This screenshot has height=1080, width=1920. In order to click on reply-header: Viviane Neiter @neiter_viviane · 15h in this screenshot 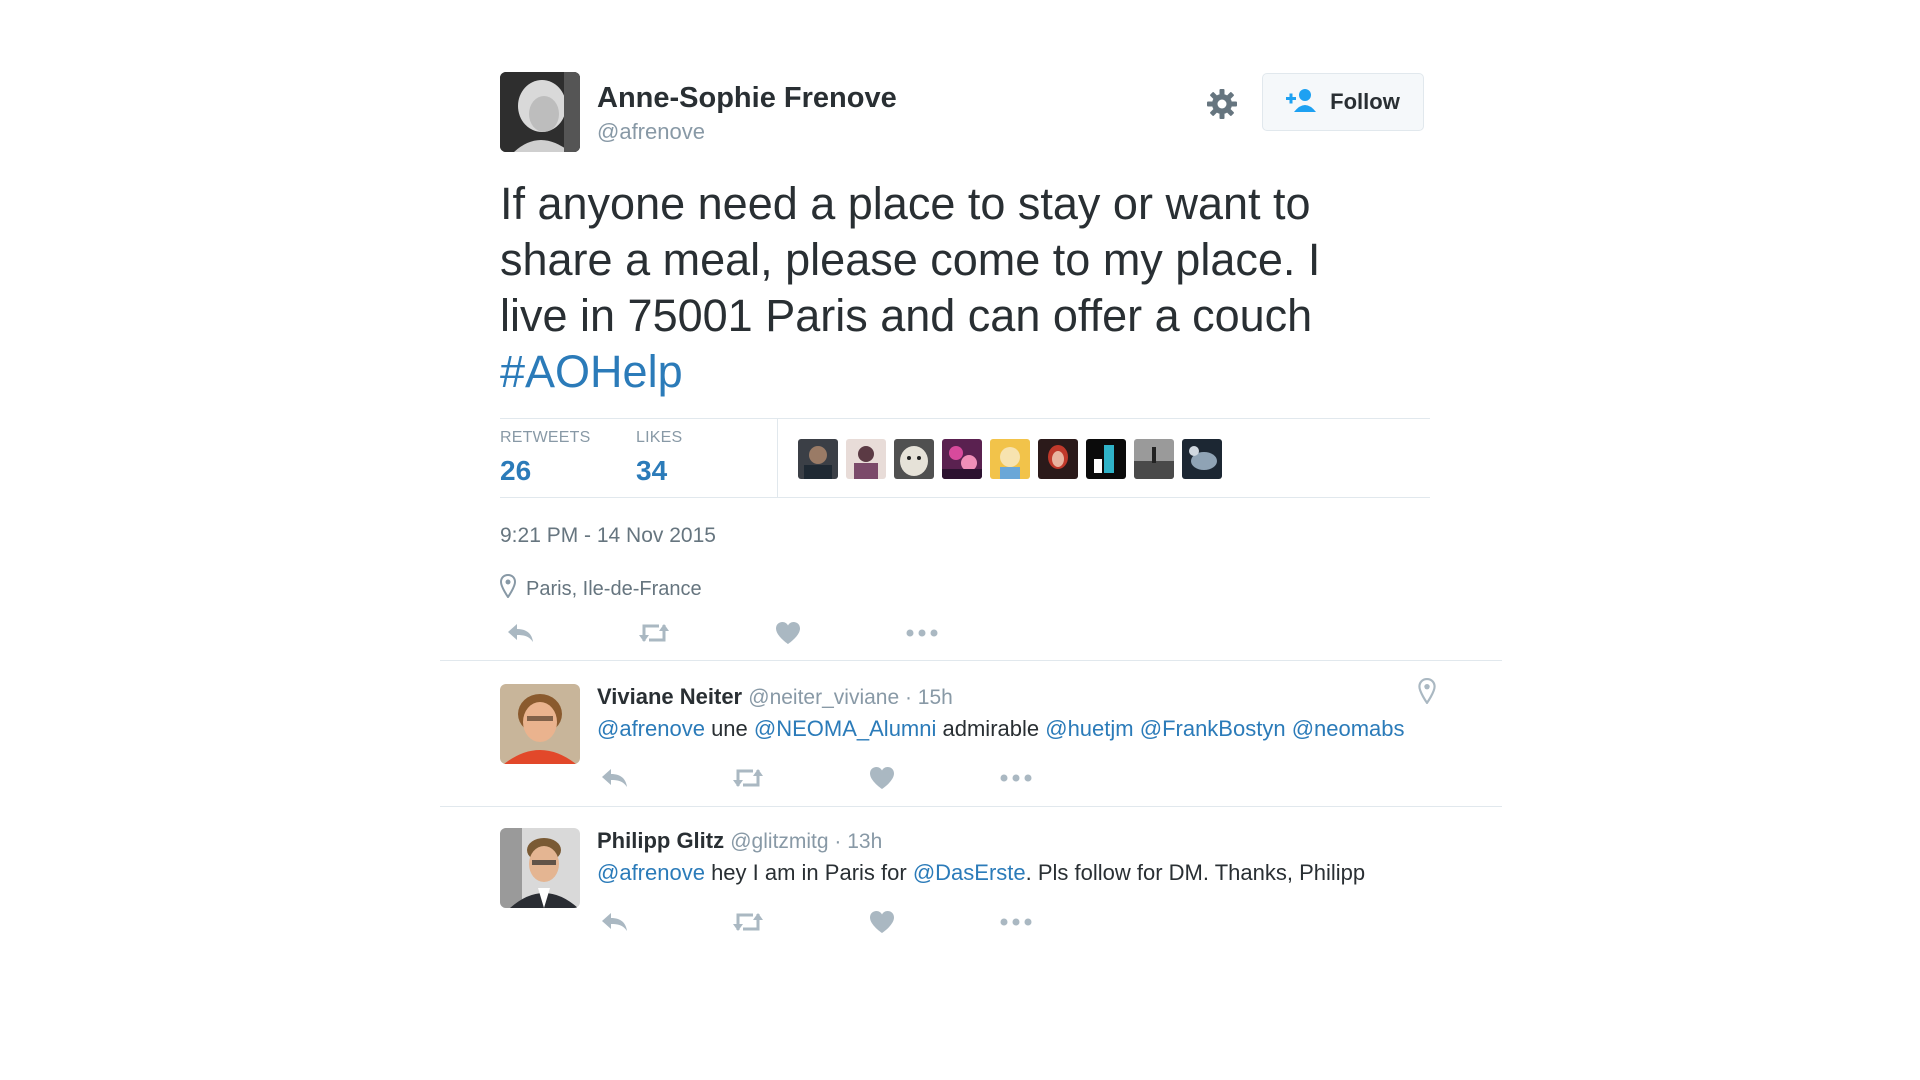, I will do `click(775, 697)`.